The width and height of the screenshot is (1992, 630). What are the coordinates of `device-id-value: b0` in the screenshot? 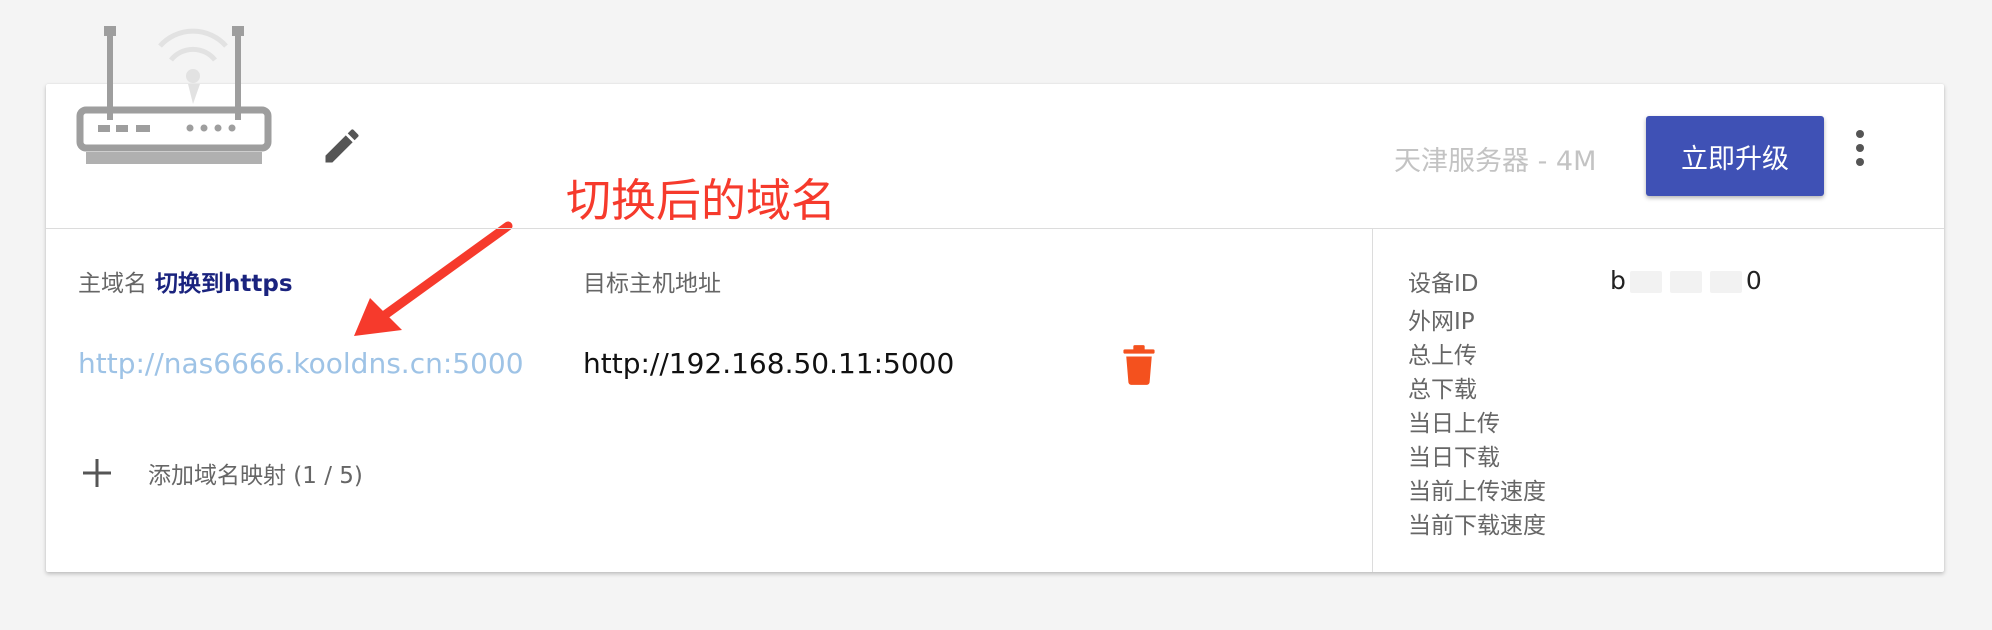 It's located at (1686, 280).